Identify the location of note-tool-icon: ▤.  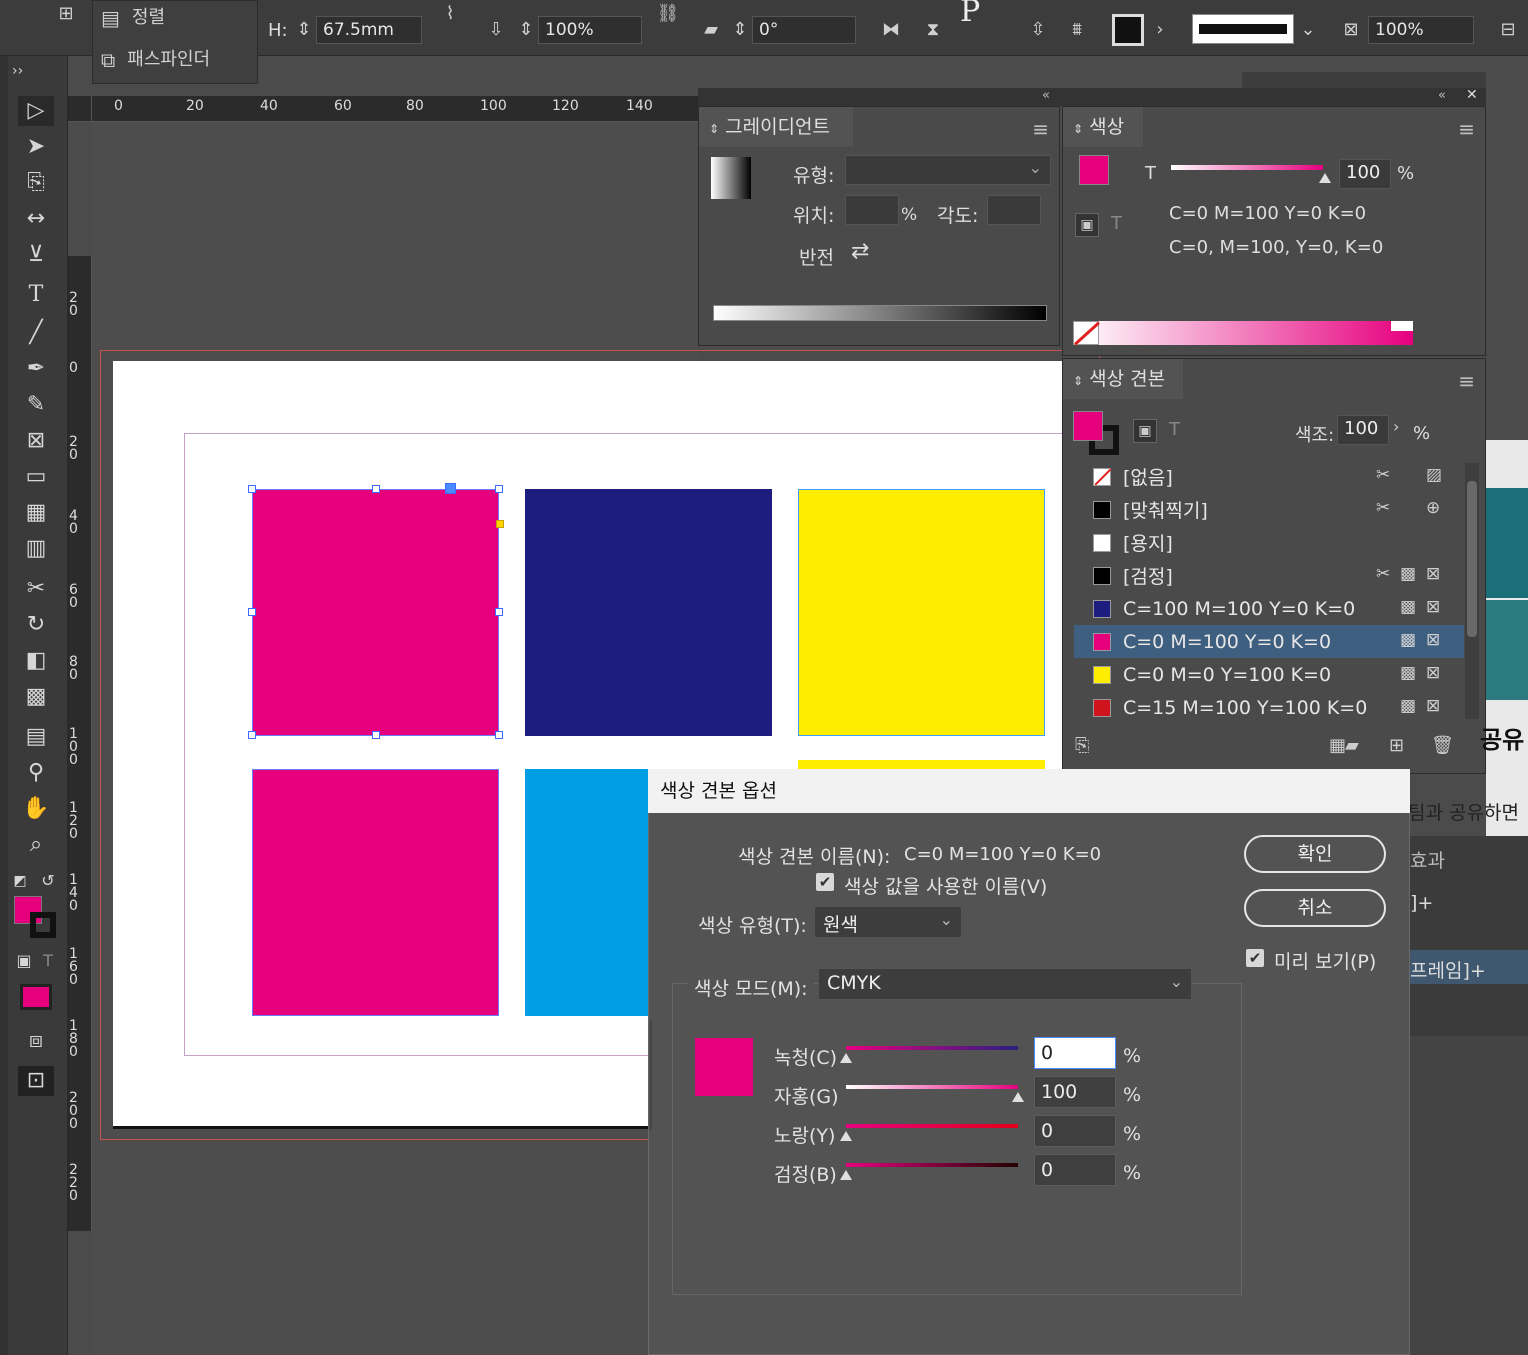
(36, 737).